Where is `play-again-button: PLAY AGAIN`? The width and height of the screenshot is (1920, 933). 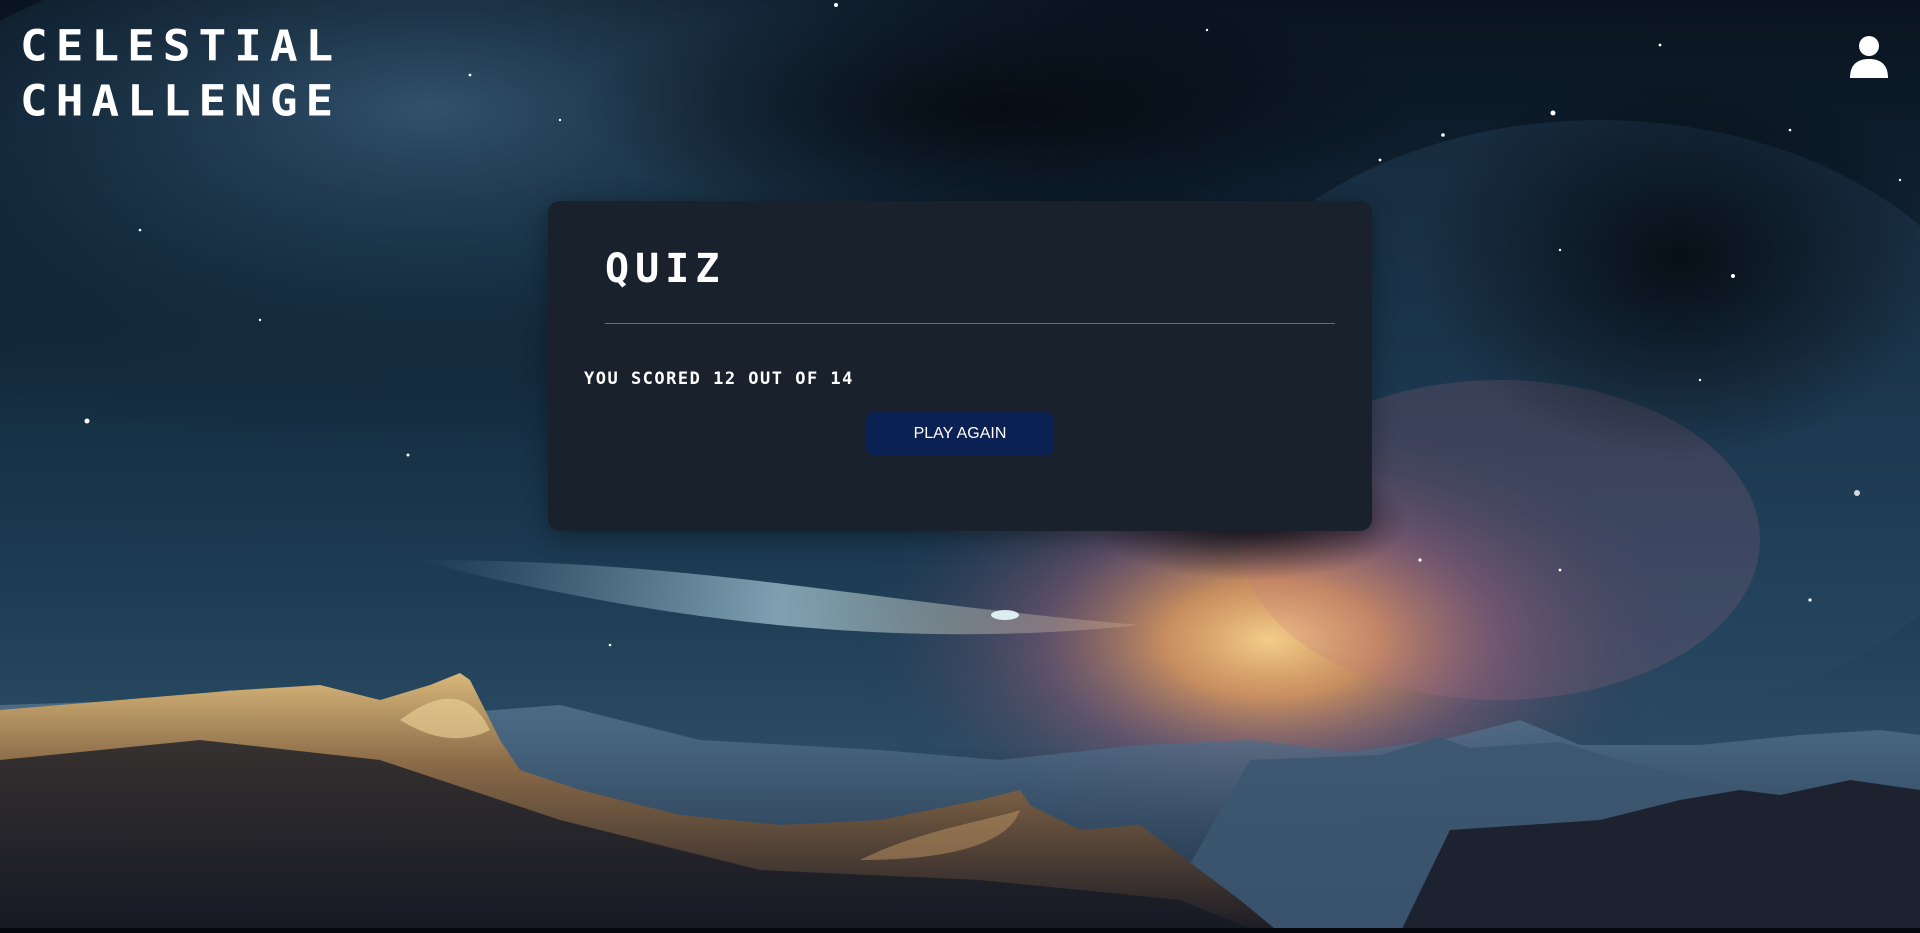
play-again-button: PLAY AGAIN is located at coordinates (960, 433).